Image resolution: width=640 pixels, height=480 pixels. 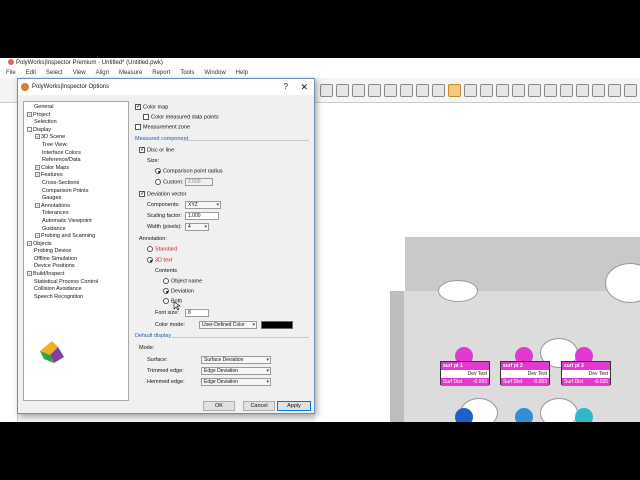 What do you see at coordinates (482, 374) in the screenshot?
I see `test-col: Test` at bounding box center [482, 374].